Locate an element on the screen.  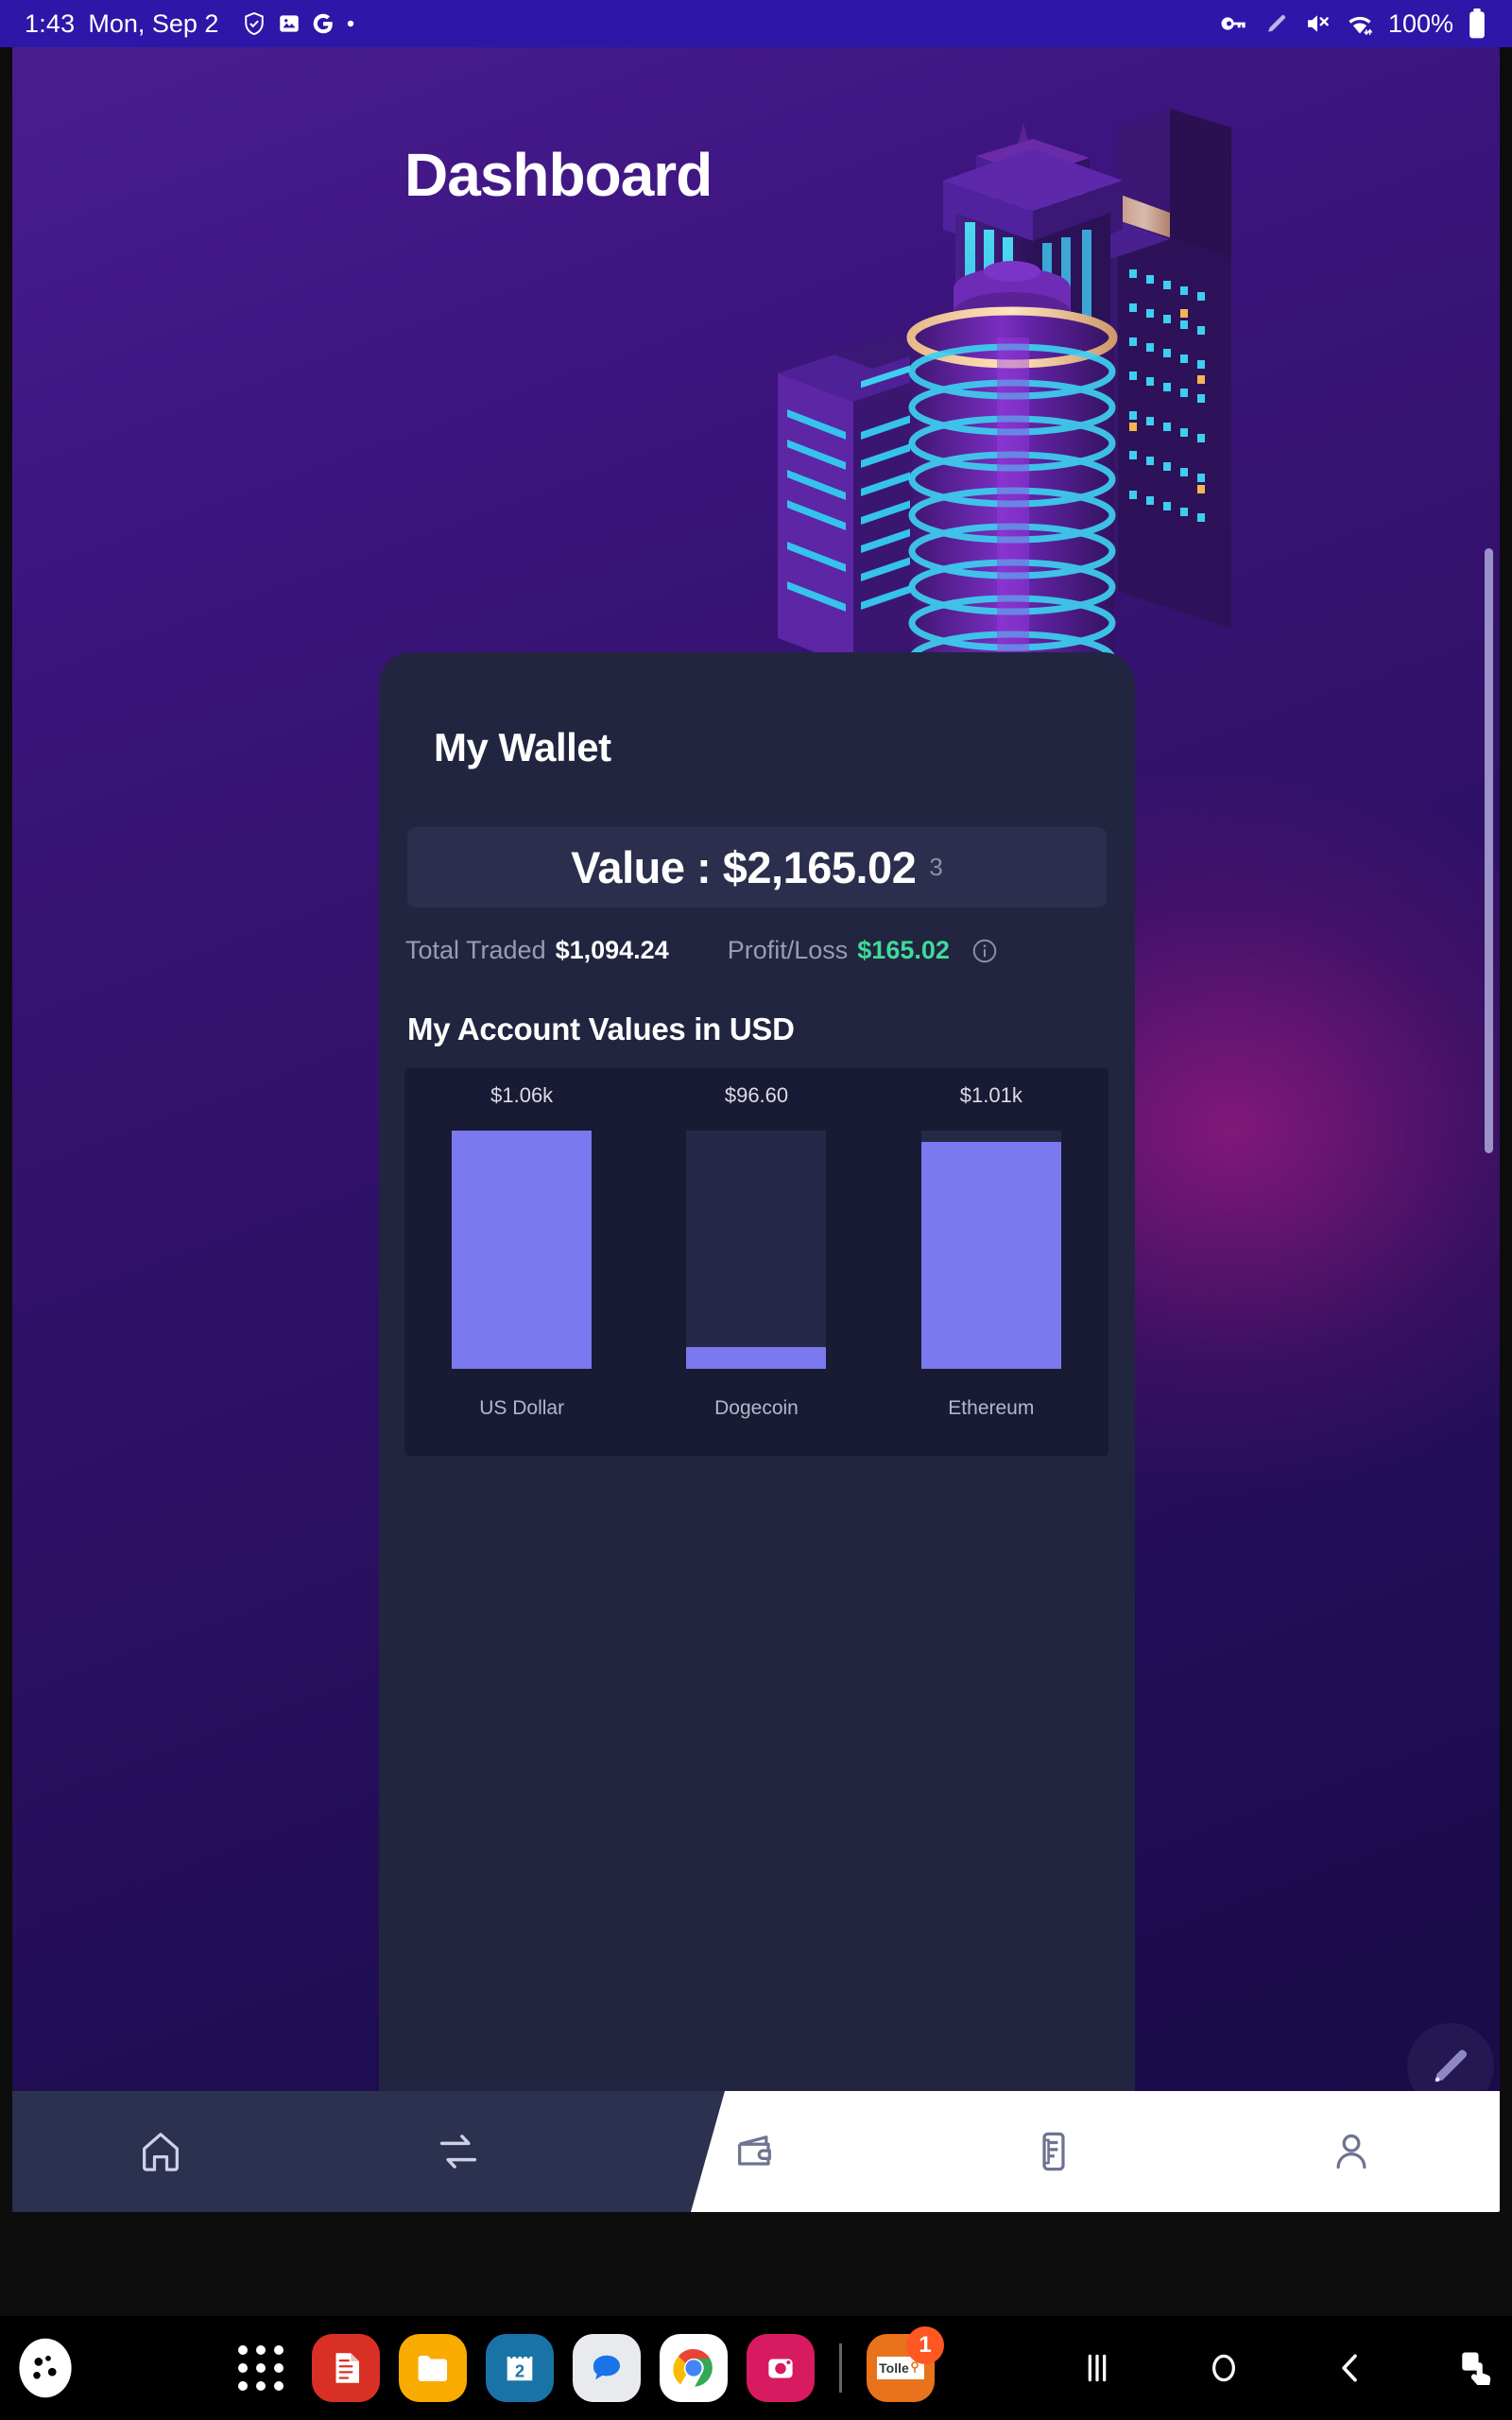
bar-group: $1.01k Ethereum is located at coordinates (991, 1262).